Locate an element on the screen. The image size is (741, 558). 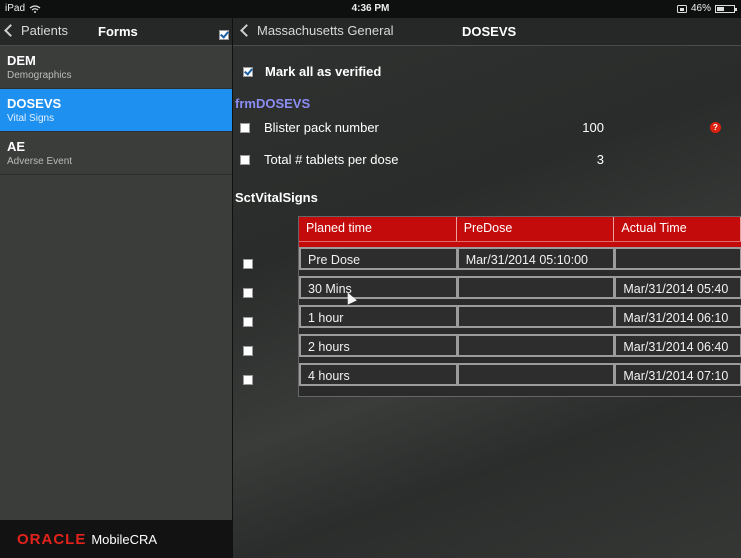
field-label: Blister pack number is located at coordinates (321, 127).